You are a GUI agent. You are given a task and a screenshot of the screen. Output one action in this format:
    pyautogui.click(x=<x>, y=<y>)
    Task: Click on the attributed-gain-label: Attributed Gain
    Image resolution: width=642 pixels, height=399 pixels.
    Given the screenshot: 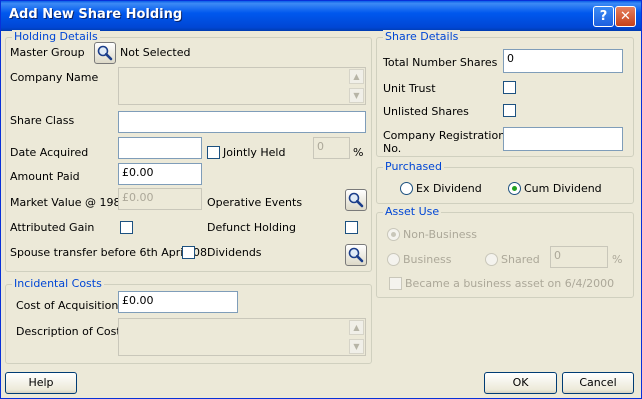 What is the action you would take?
    pyautogui.click(x=52, y=227)
    